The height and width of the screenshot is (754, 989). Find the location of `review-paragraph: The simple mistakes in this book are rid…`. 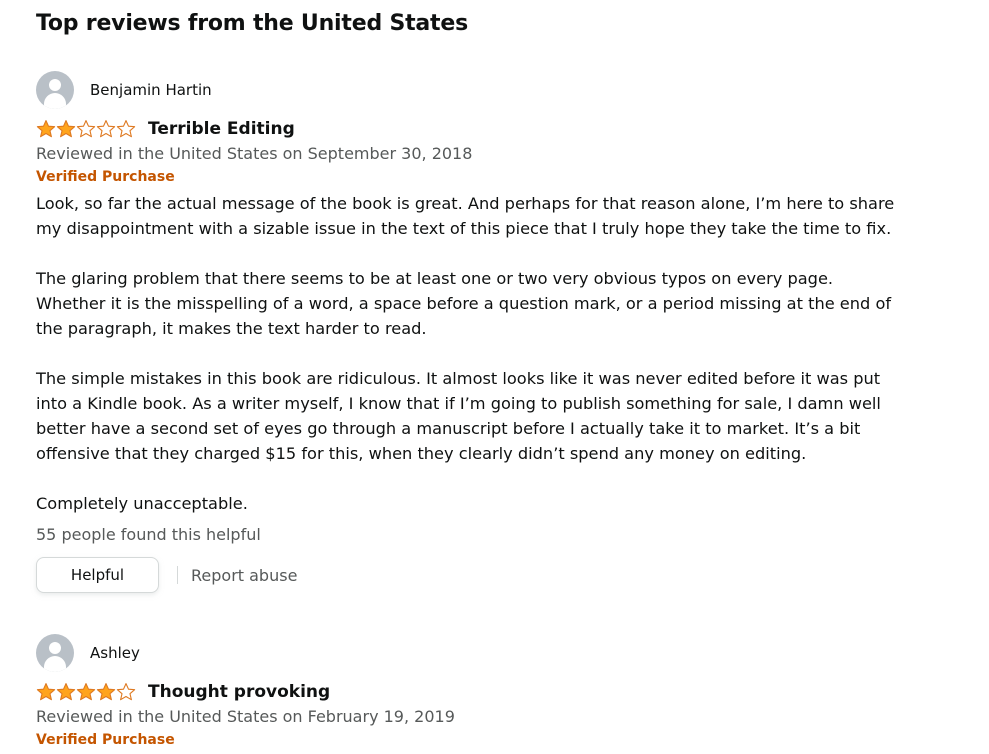

review-paragraph: The simple mistakes in this book are rid… is located at coordinates (458, 416).